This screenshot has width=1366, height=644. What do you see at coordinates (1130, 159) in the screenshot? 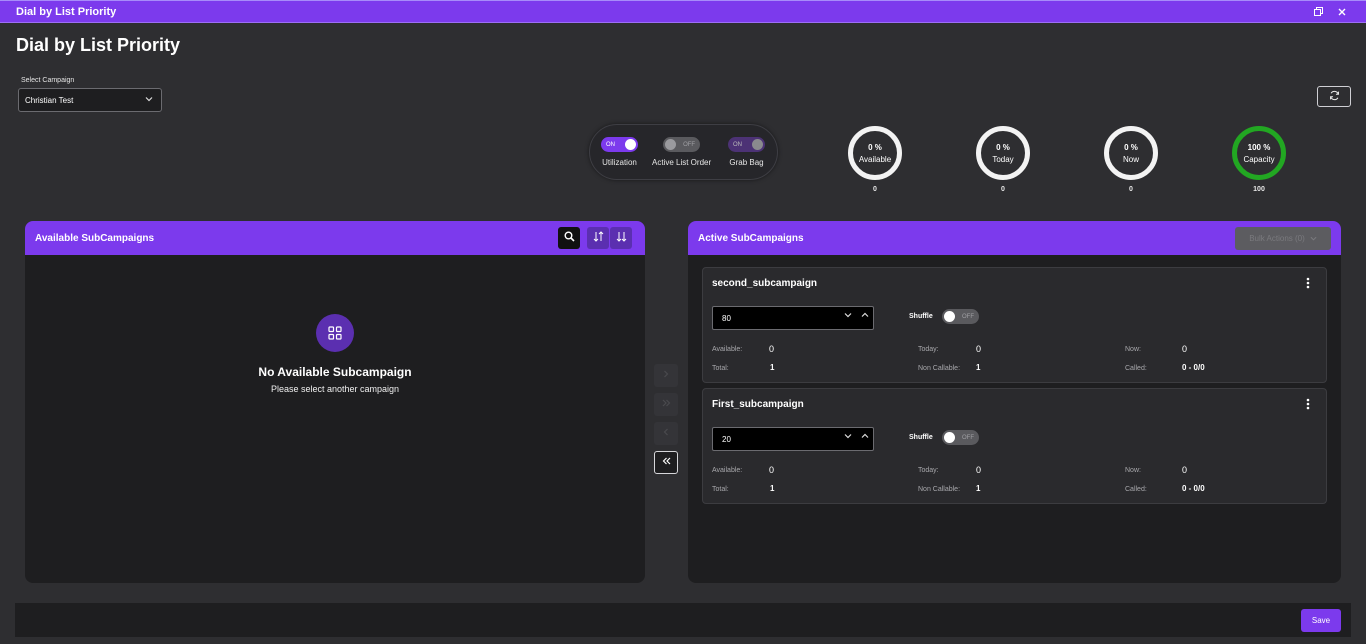
I see `gauge-label: Now` at bounding box center [1130, 159].